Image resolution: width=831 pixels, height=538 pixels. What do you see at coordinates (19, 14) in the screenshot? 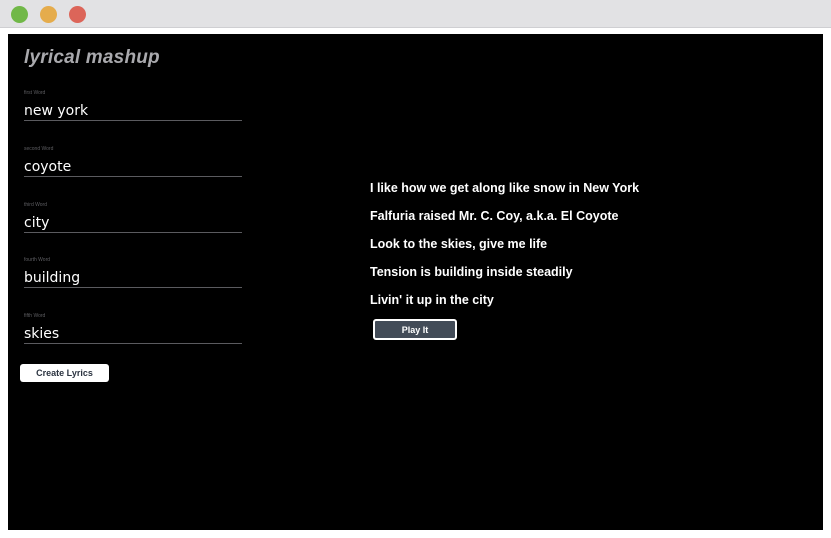
I see `window-green-button` at bounding box center [19, 14].